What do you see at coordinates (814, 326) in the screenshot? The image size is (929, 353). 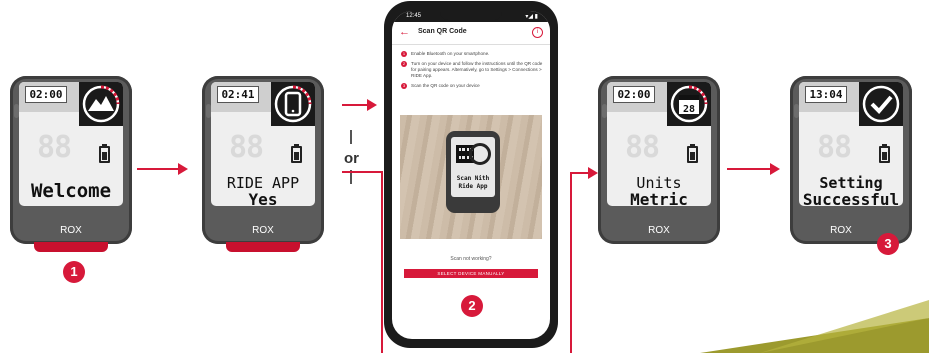 I see `decorative-olive-shape` at bounding box center [814, 326].